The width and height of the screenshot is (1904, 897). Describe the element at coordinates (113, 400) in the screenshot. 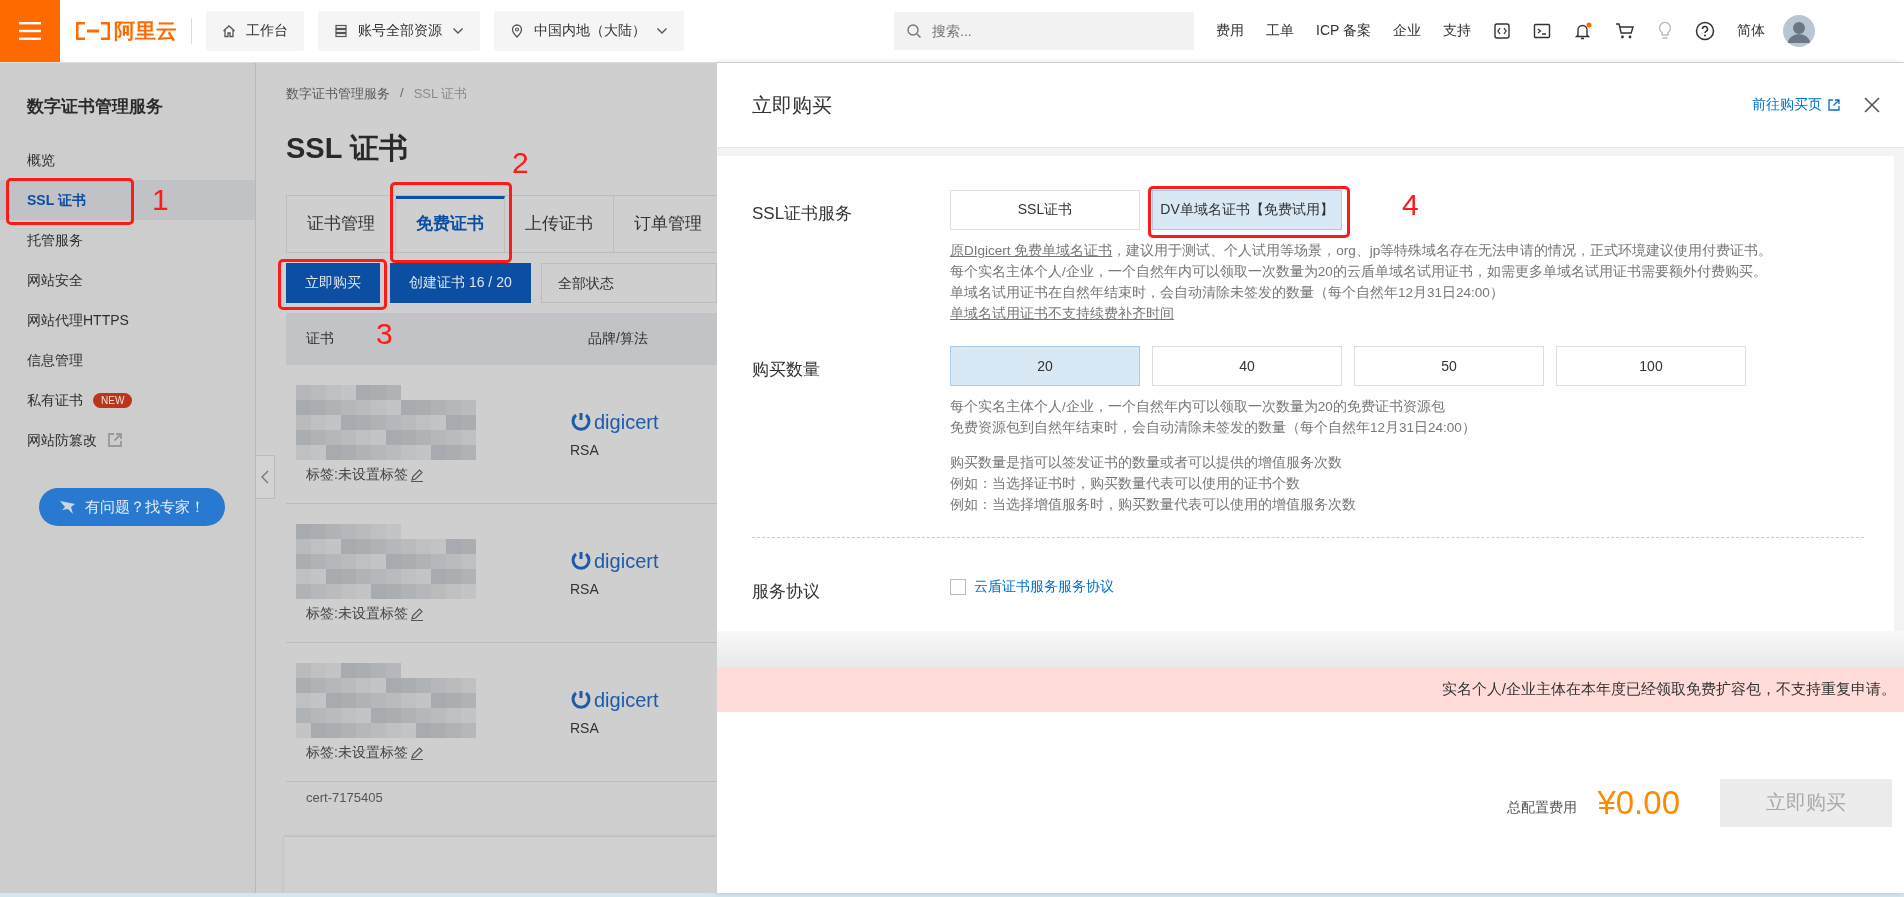

I see `new-badge: NEW` at that location.